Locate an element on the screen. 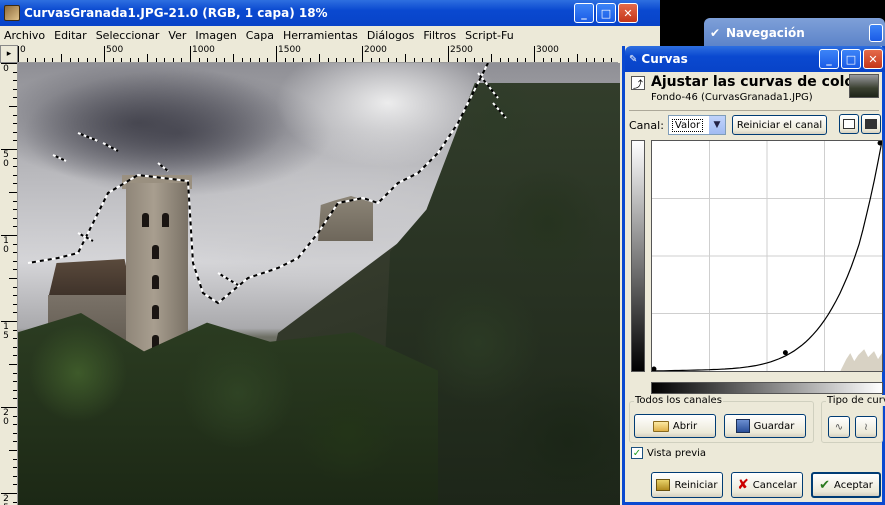  menu-dialogos: Diálogos is located at coordinates (391, 35).